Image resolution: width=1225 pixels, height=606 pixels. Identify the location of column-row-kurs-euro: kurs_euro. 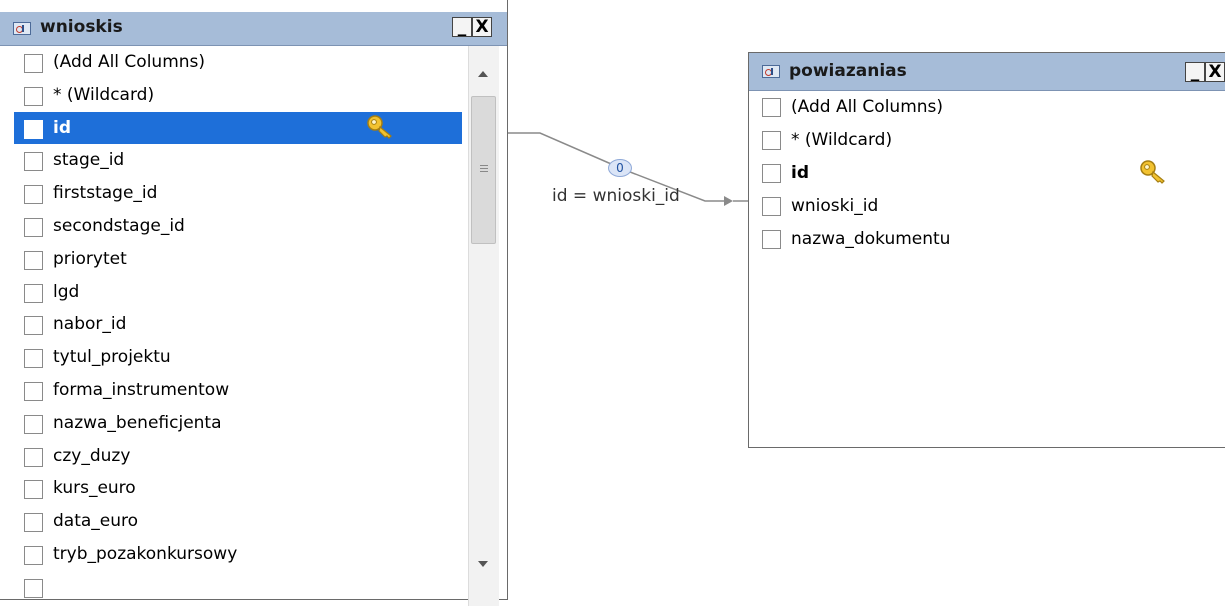
(234, 488).